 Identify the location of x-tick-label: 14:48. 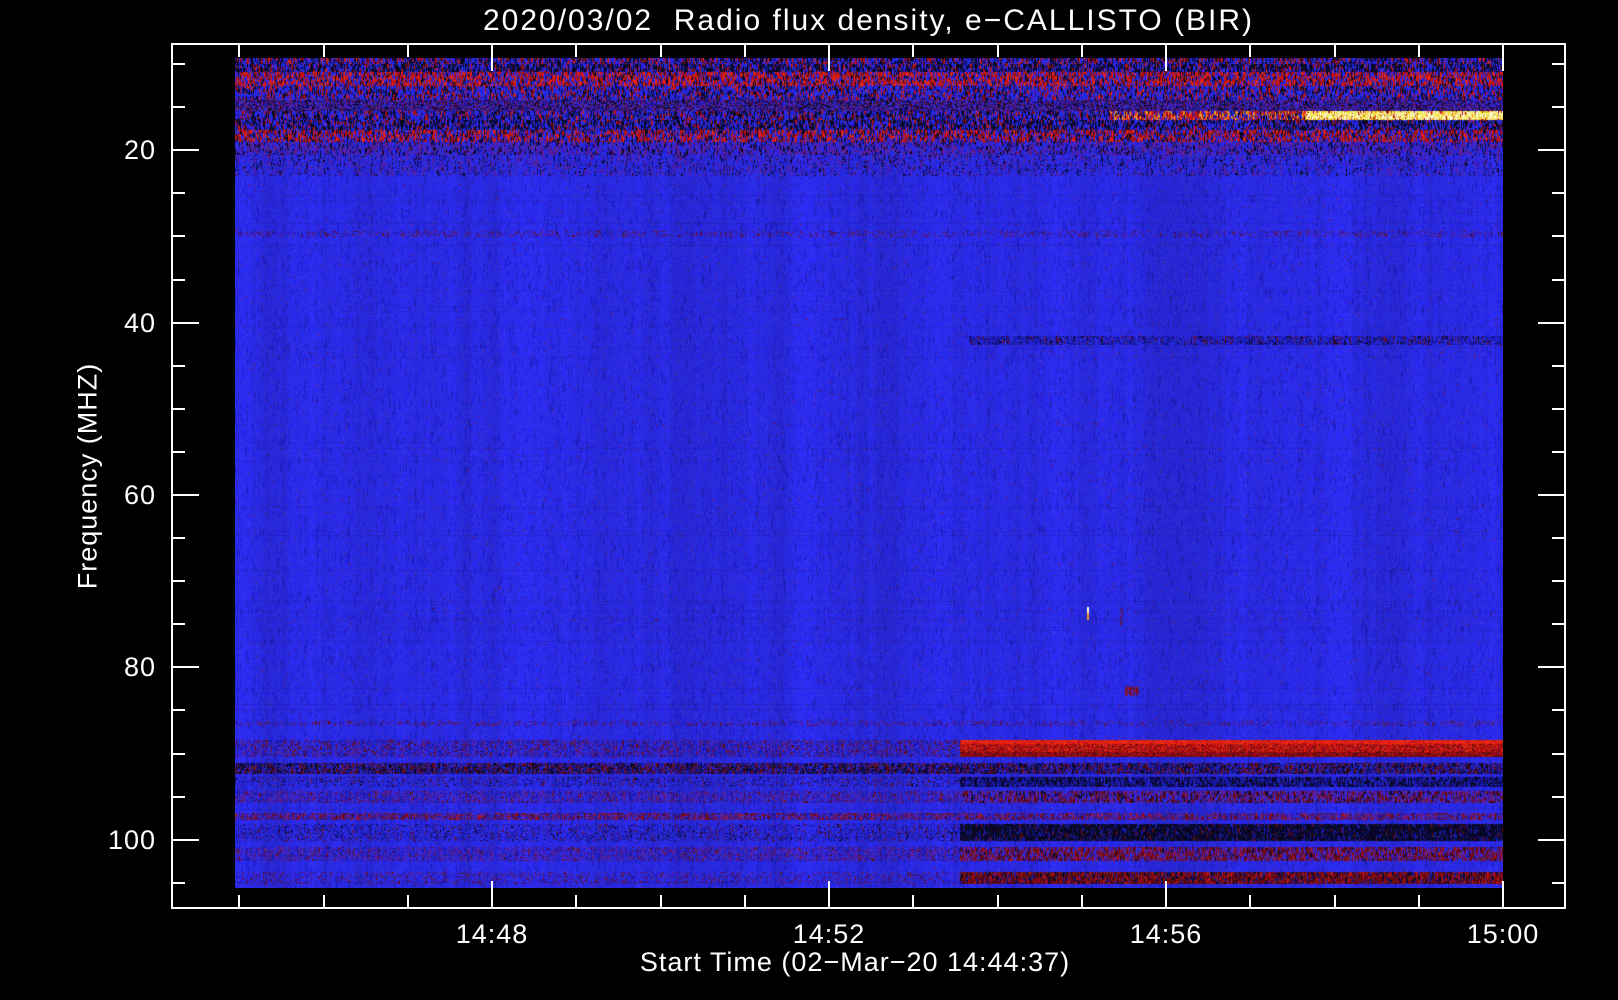
(492, 934).